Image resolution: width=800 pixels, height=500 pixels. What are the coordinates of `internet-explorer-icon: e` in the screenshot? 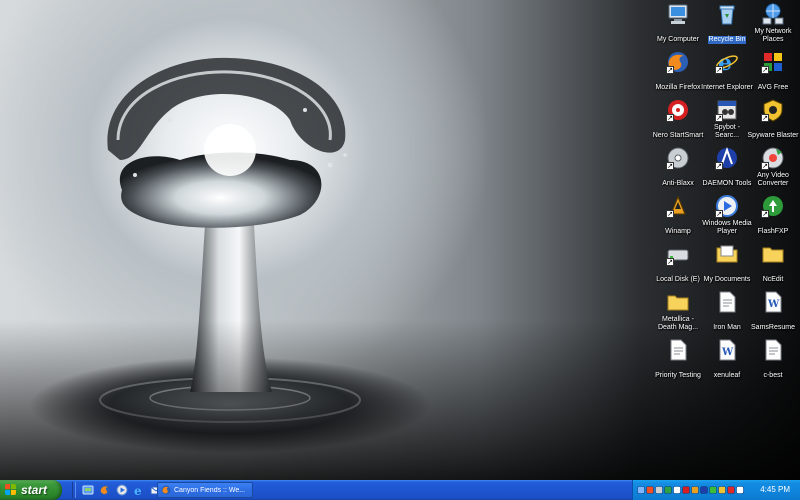 It's located at (139, 490).